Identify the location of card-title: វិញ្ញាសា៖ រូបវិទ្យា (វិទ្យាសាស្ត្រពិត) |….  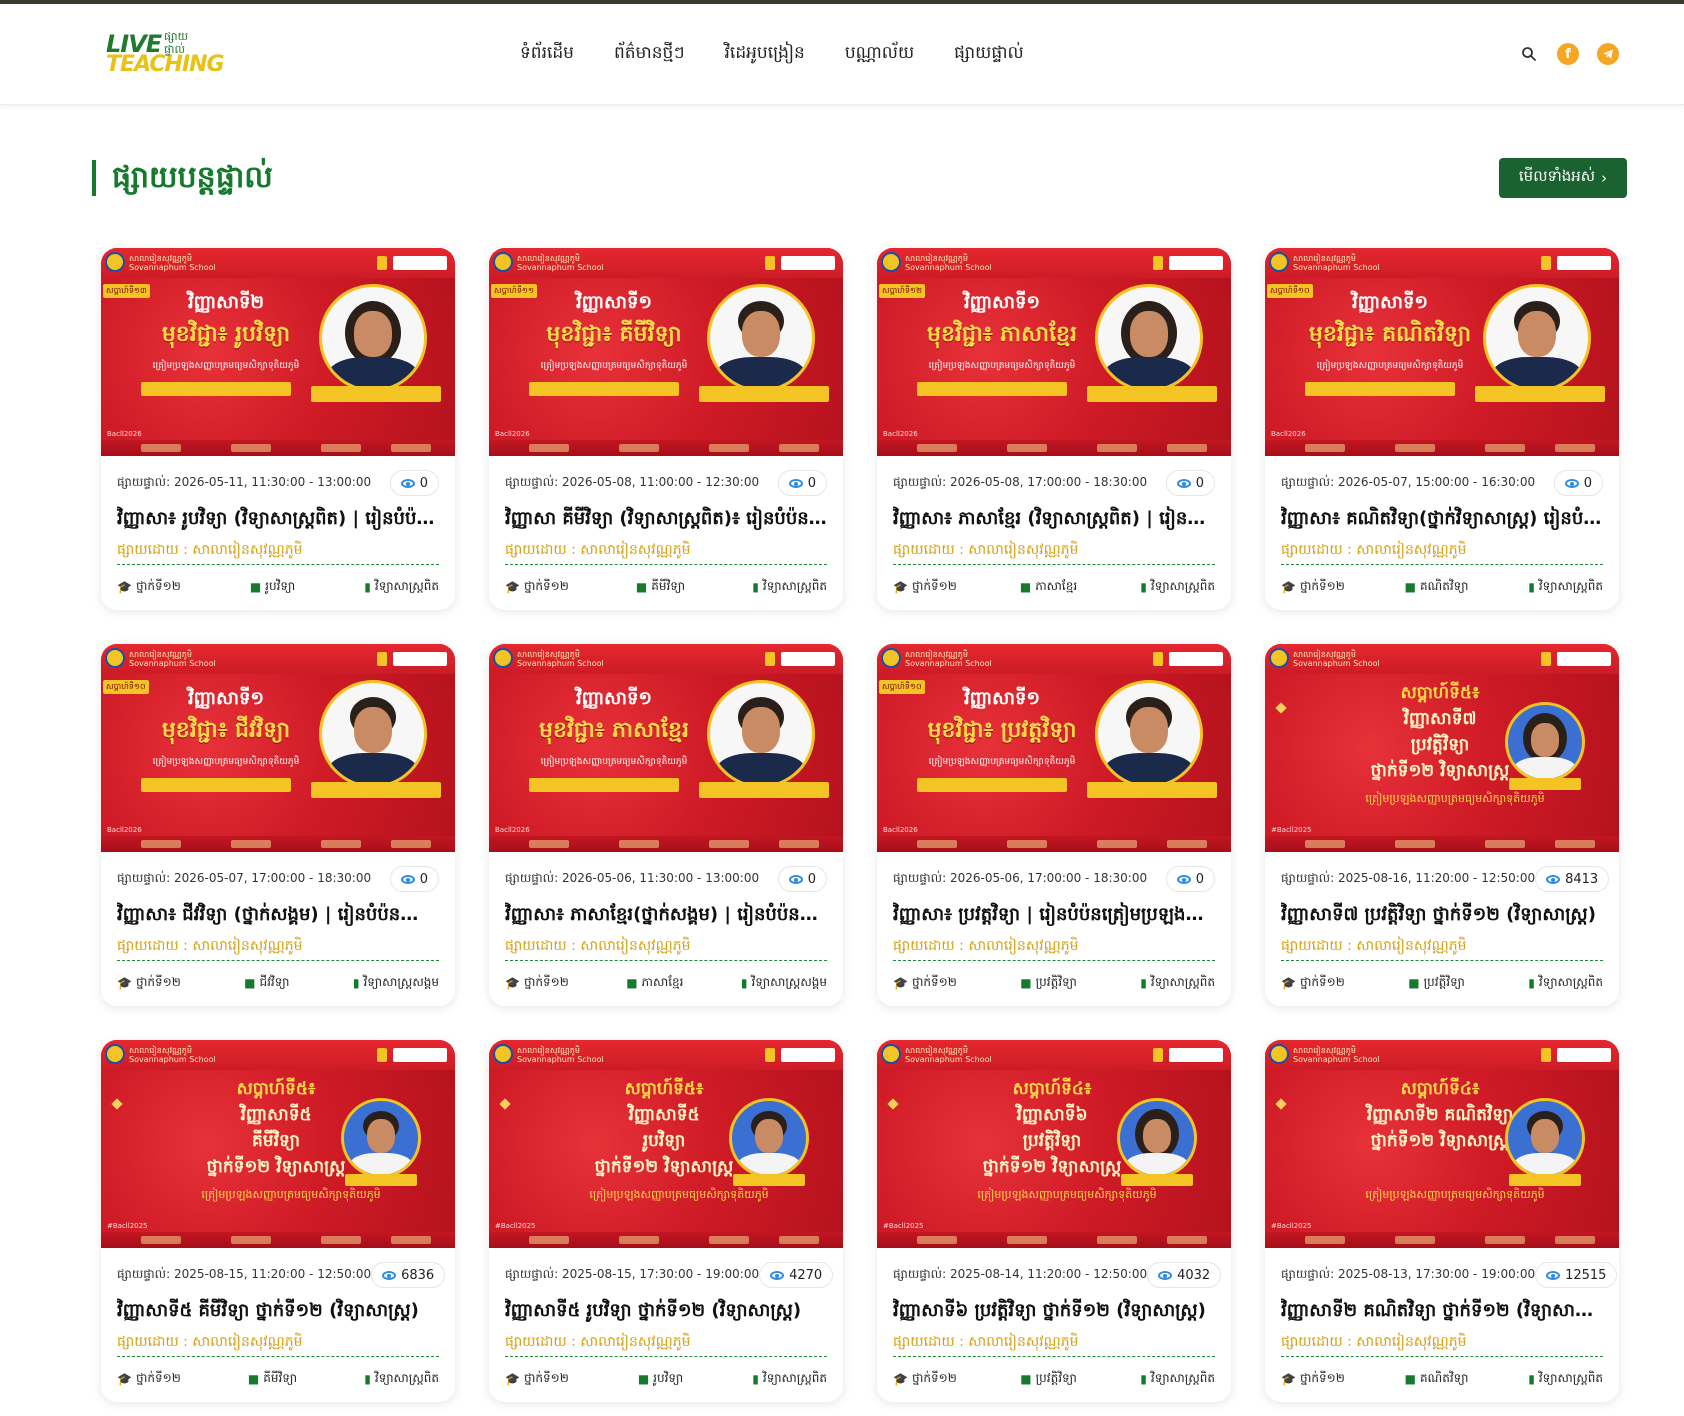
(278, 519).